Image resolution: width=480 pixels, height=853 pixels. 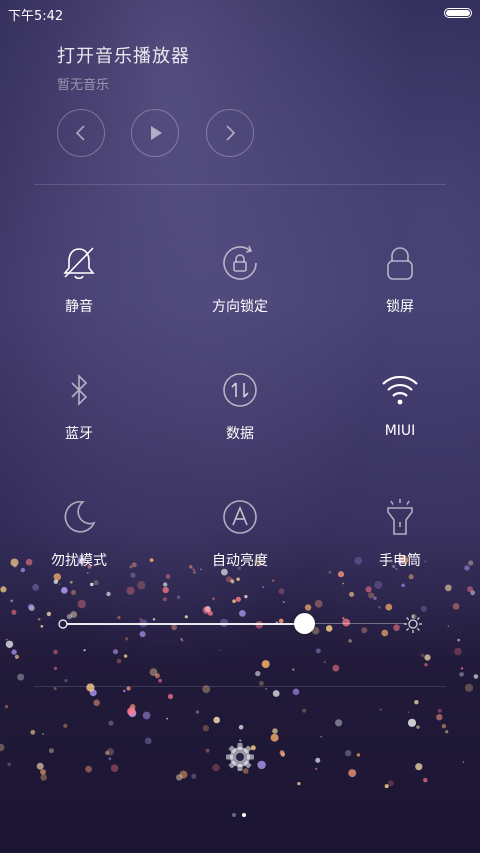 I want to click on flashlight-icon, so click(x=400, y=517).